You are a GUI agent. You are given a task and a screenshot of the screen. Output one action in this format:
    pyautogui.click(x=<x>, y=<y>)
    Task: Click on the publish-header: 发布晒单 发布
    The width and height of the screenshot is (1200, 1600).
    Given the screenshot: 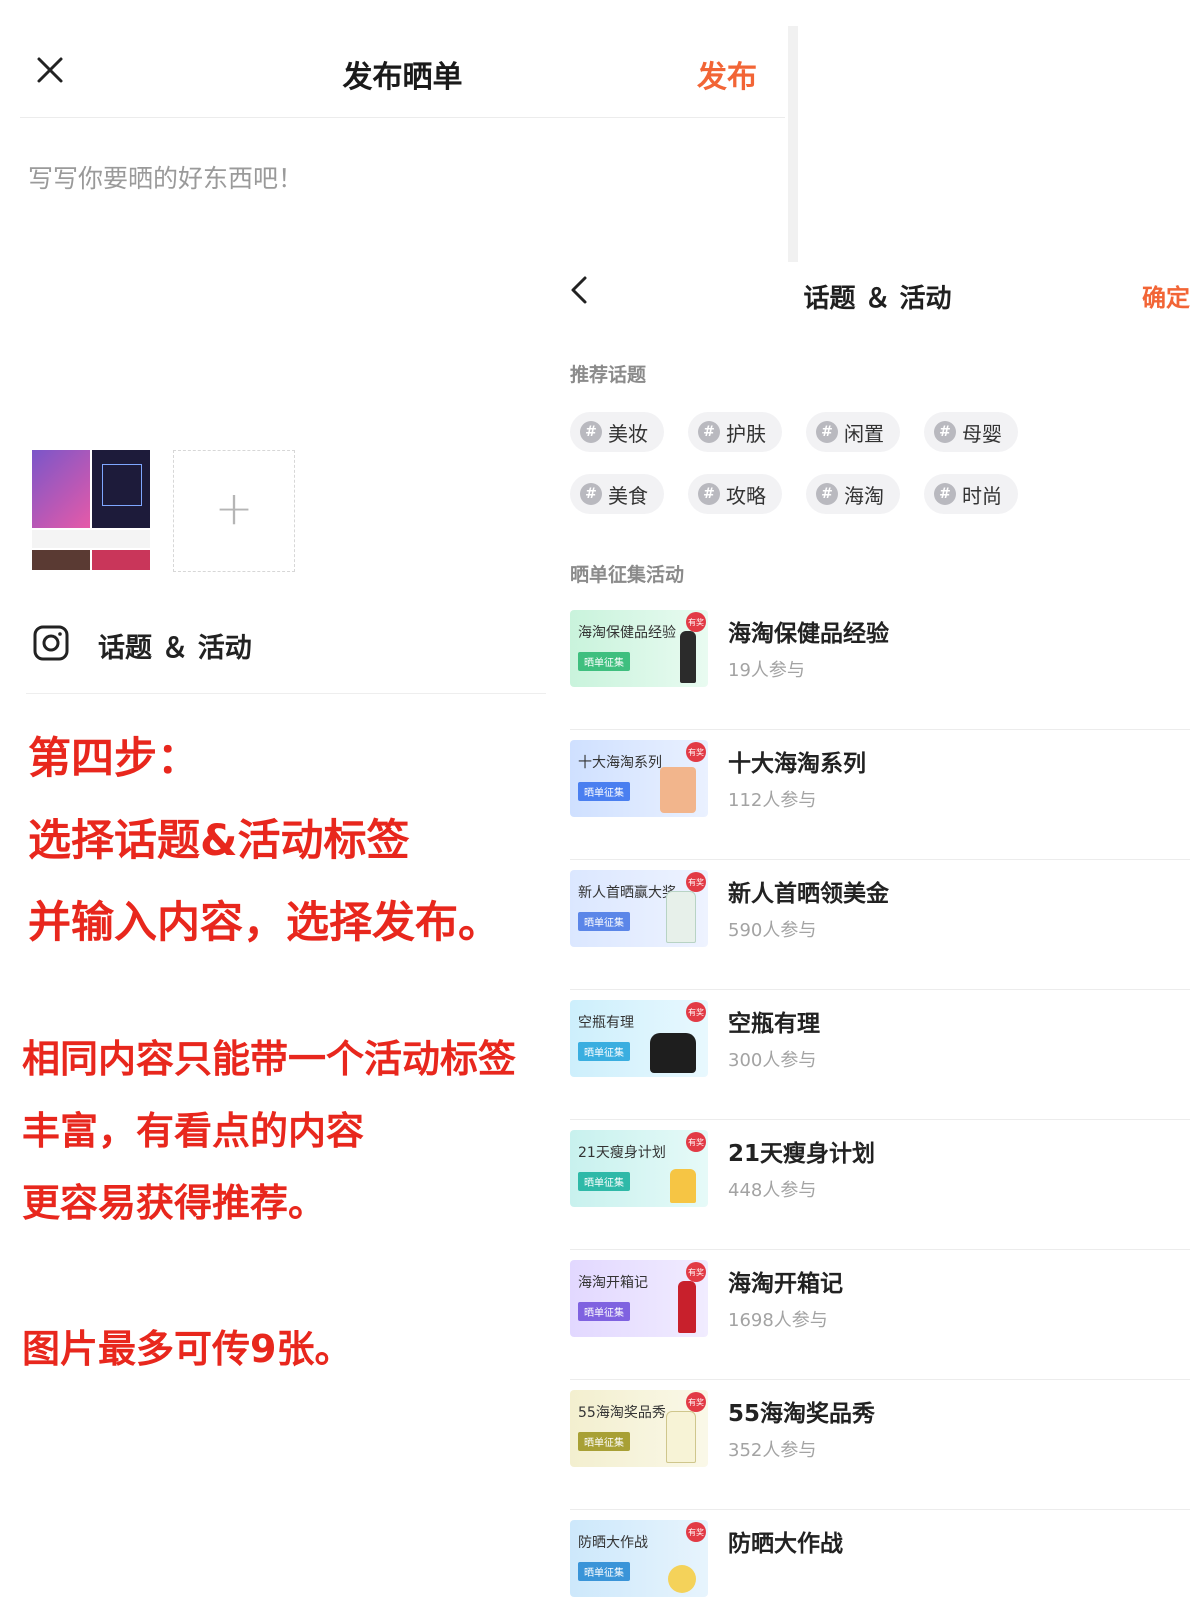 What is the action you would take?
    pyautogui.click(x=402, y=73)
    